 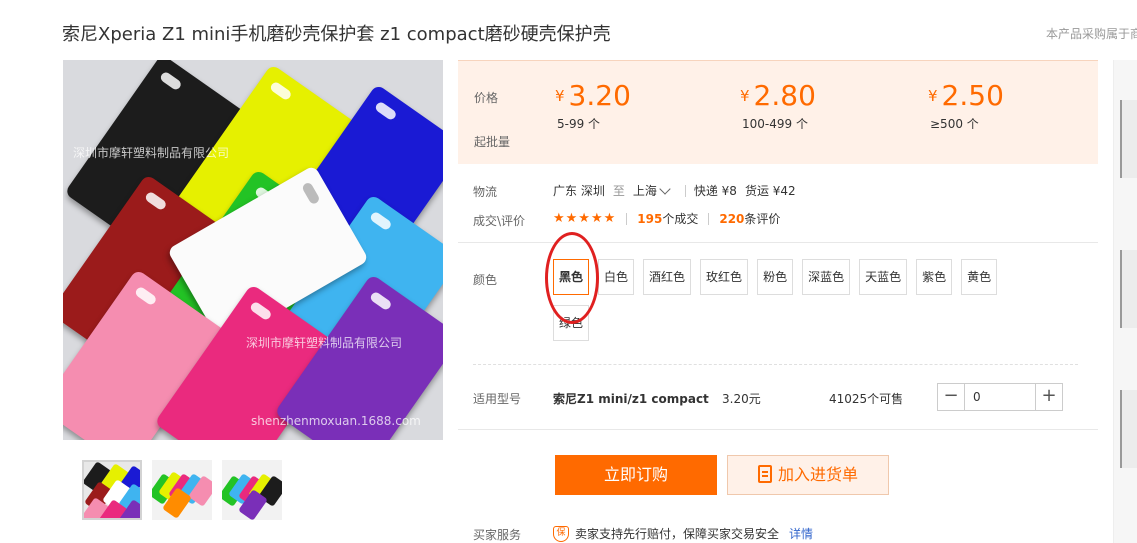 I want to click on deals-link: 195个成交, so click(x=667, y=218).